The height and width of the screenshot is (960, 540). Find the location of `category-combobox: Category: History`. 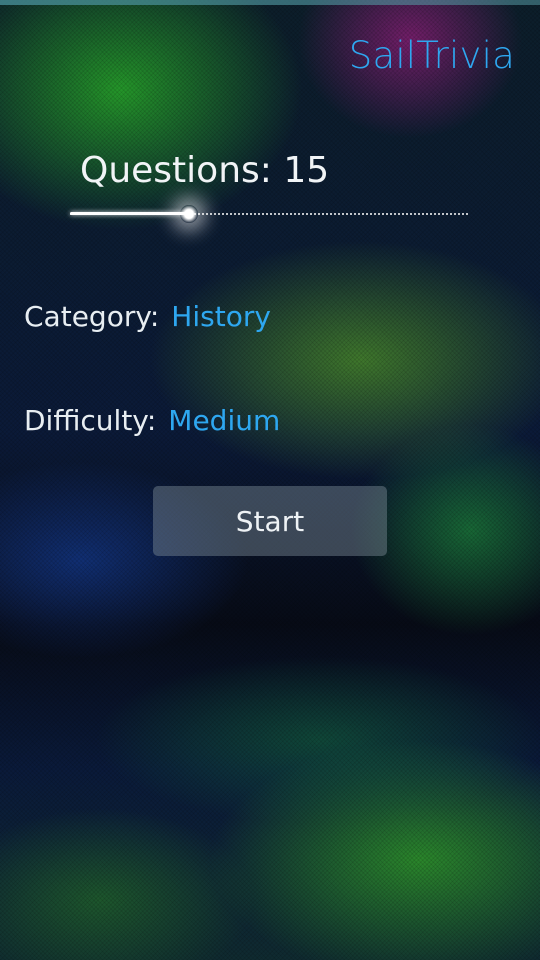

category-combobox: Category: History is located at coordinates (147, 316).